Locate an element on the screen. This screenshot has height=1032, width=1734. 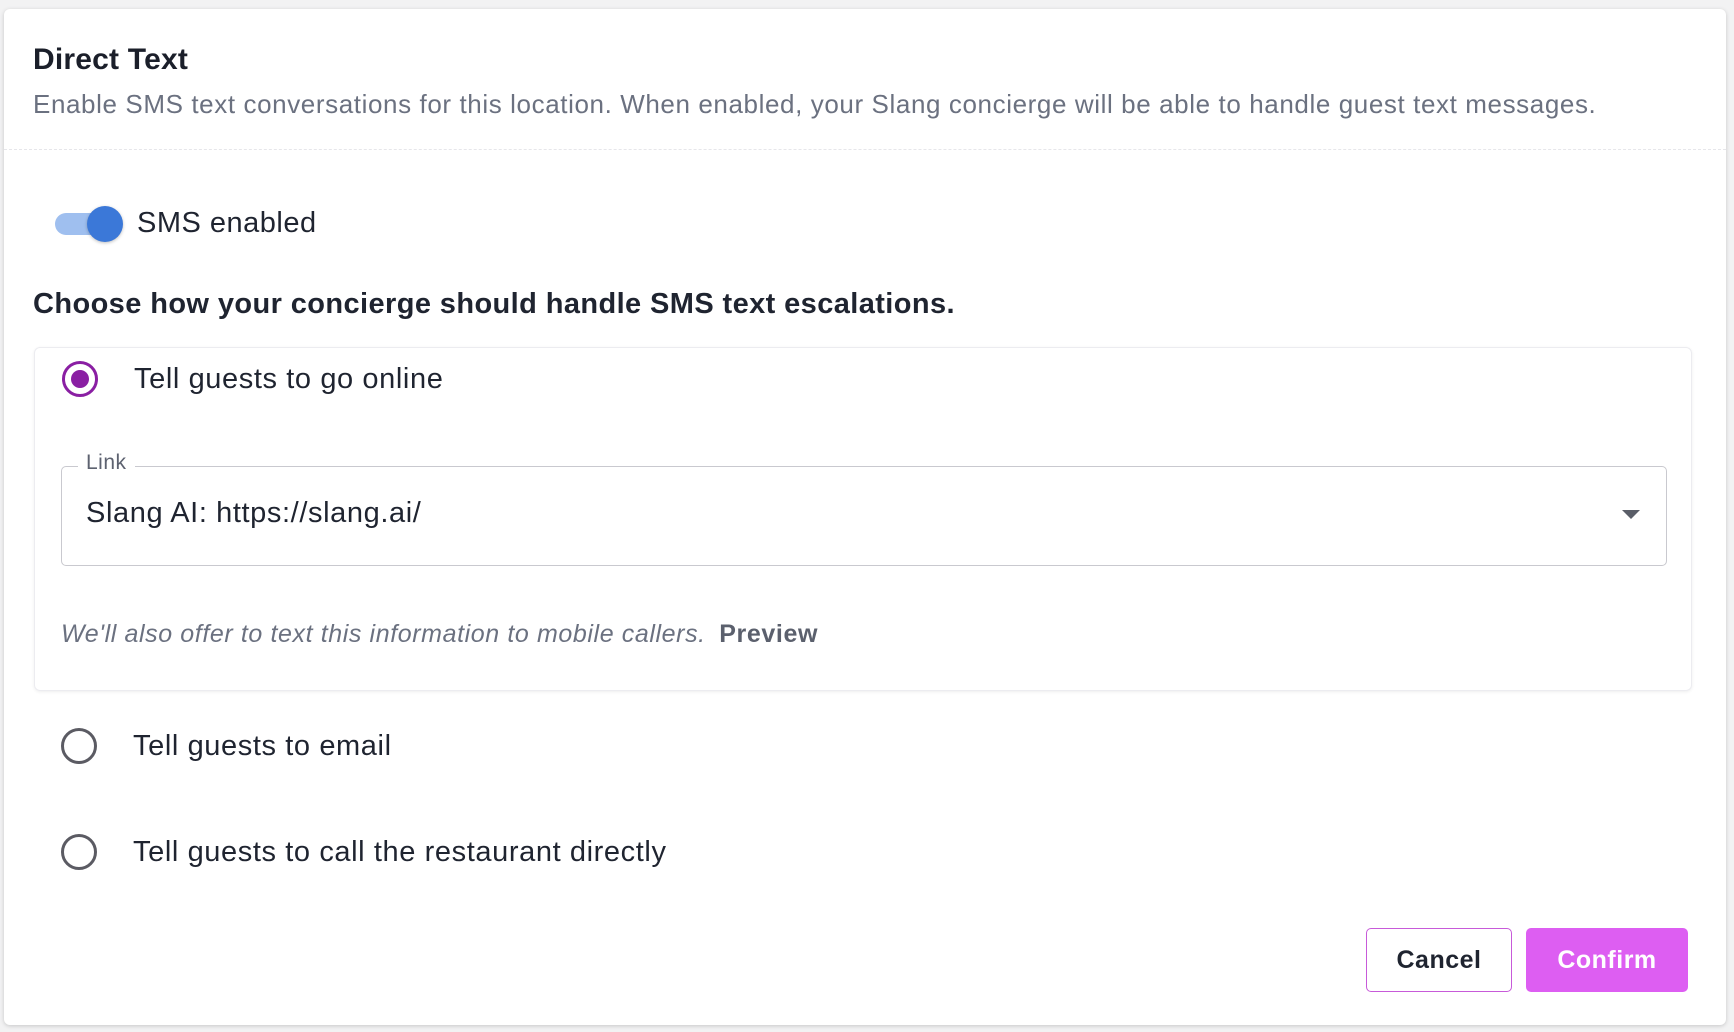
sms-enabled-toggle is located at coordinates (89, 223).